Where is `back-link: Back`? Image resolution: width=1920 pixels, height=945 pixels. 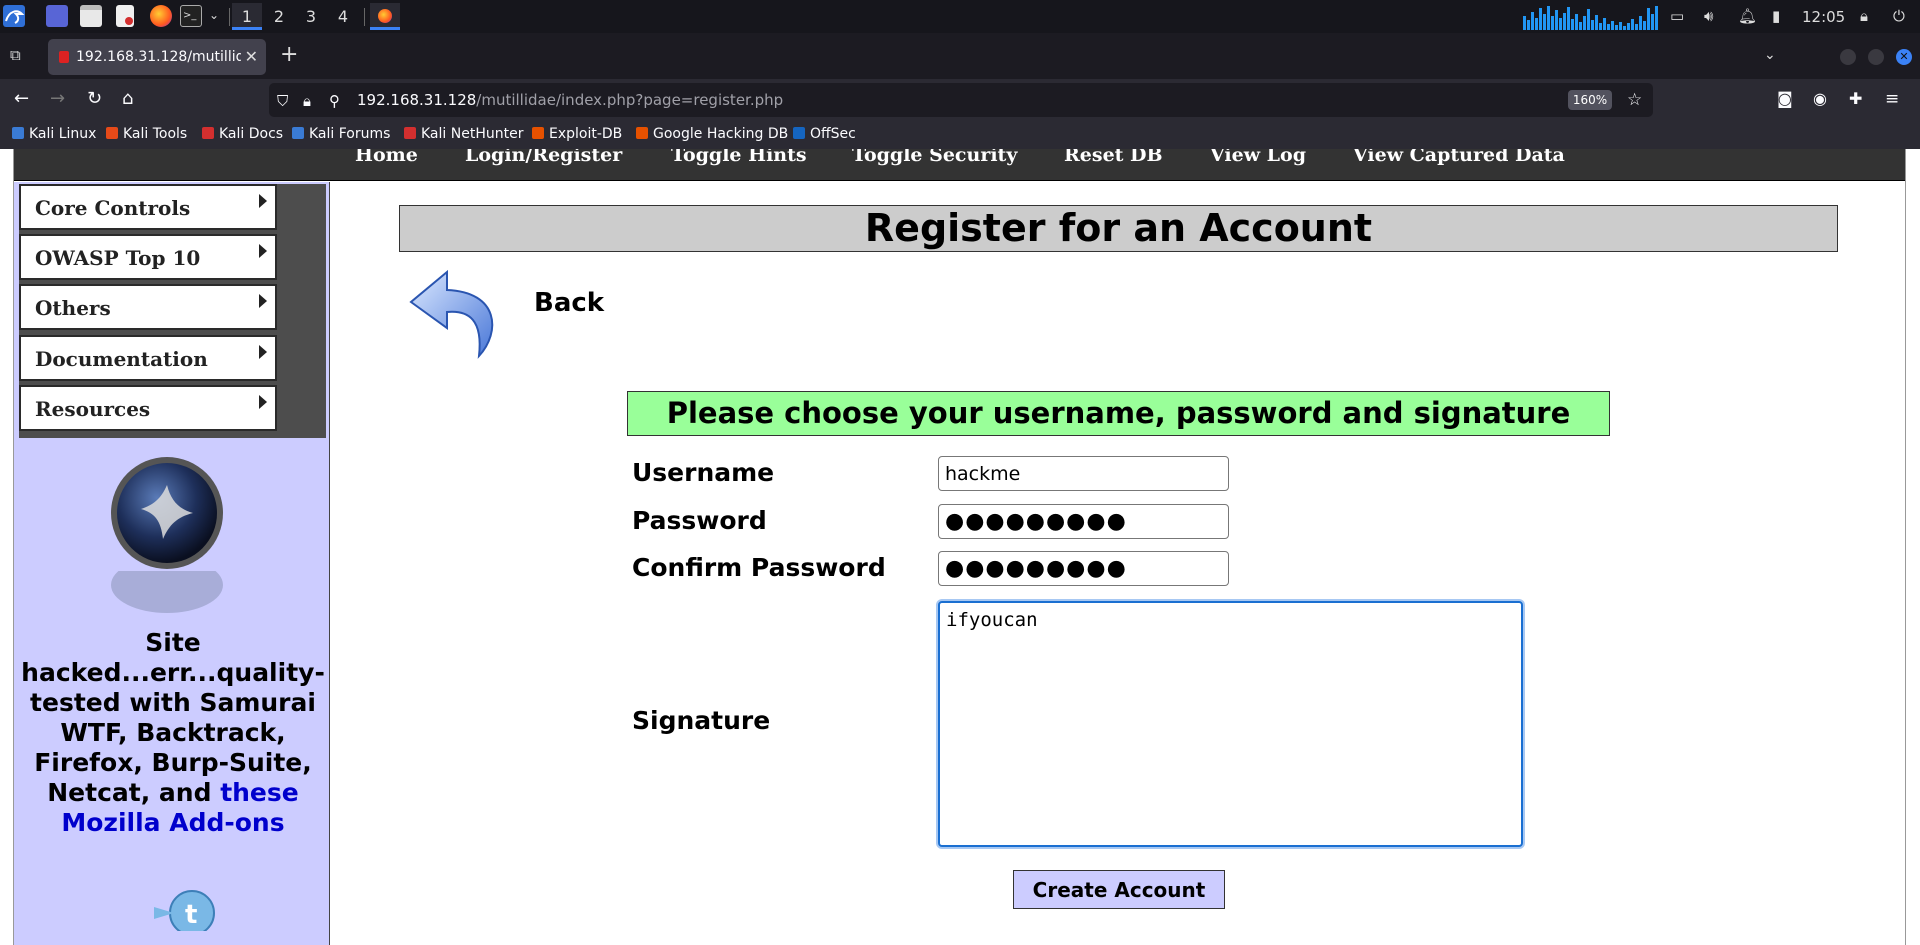
back-link: Back is located at coordinates (569, 303).